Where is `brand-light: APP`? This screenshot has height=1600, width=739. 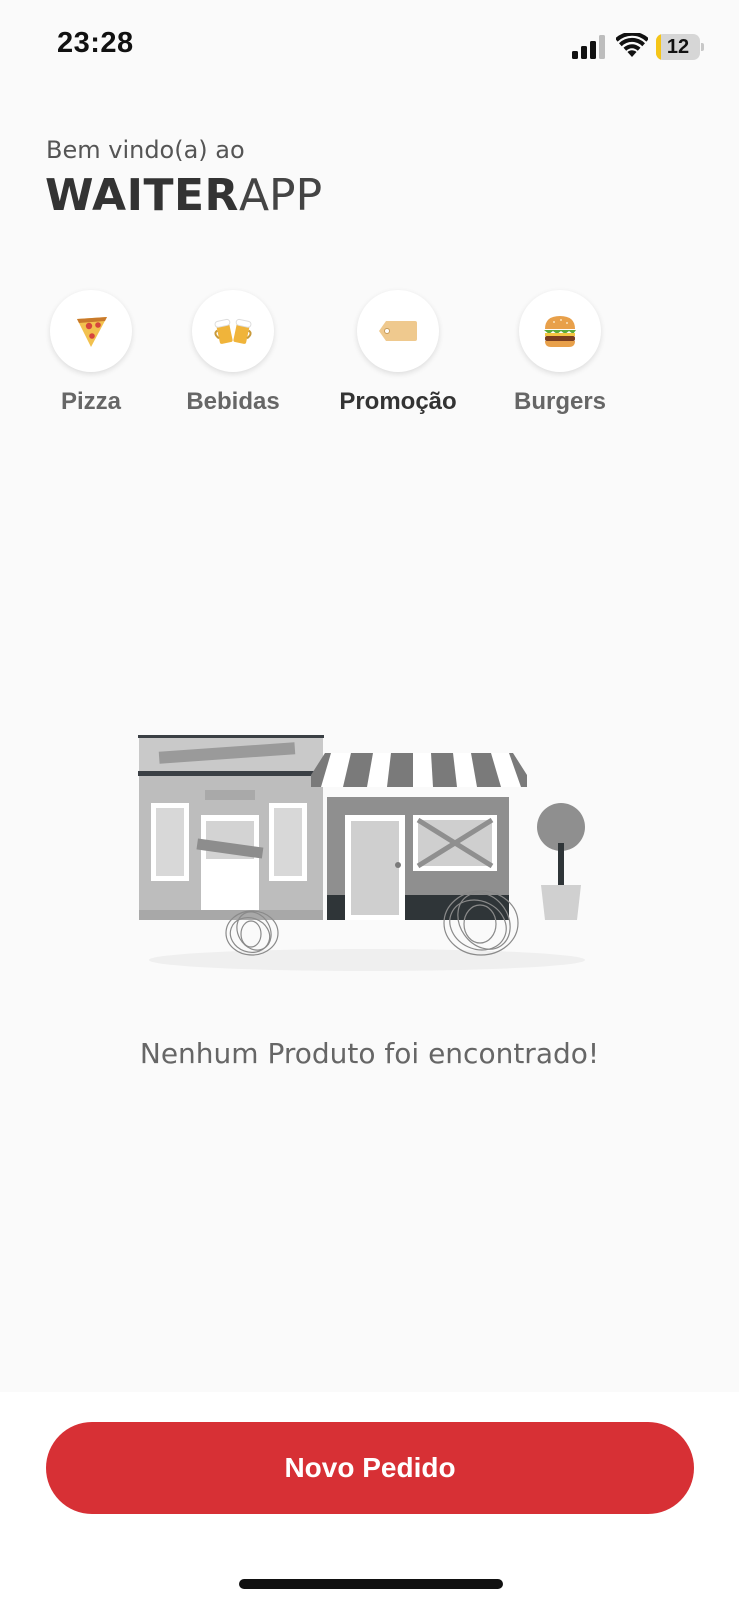
brand-light: APP is located at coordinates (280, 195).